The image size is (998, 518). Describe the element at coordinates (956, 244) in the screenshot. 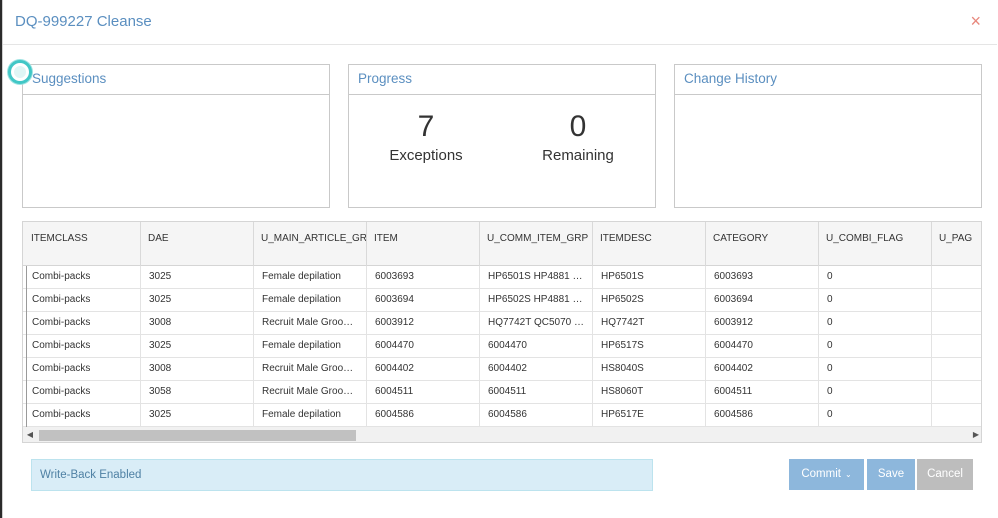

I see `column-header: U_PAG` at that location.